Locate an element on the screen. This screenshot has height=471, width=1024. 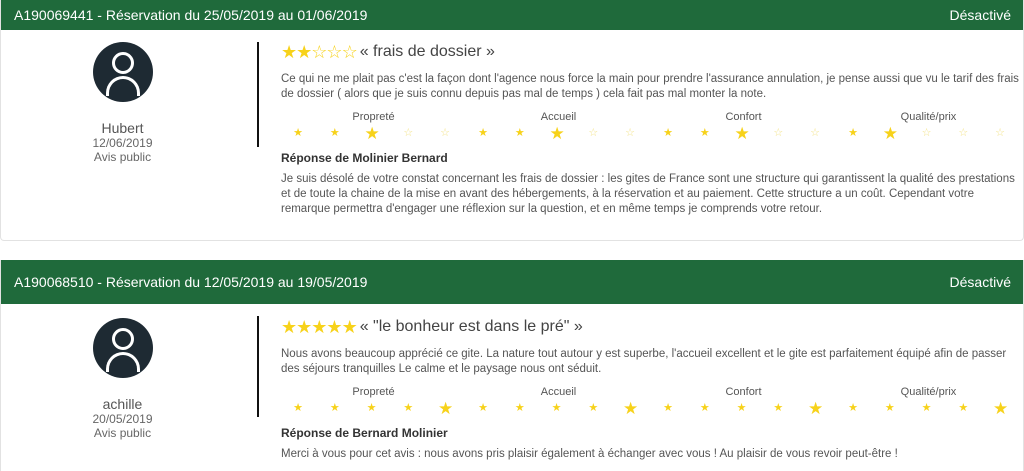
criterion-rating: Qualité/prix ★ ★ ☆ ☆ ☆ is located at coordinates (928, 127).